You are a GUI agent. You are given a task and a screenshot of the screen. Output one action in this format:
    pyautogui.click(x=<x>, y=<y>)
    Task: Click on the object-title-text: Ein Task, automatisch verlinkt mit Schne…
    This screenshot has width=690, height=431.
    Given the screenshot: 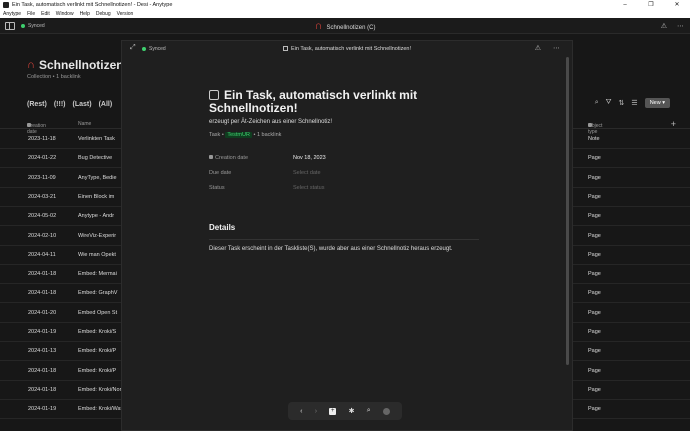 What is the action you would take?
    pyautogui.click(x=313, y=101)
    